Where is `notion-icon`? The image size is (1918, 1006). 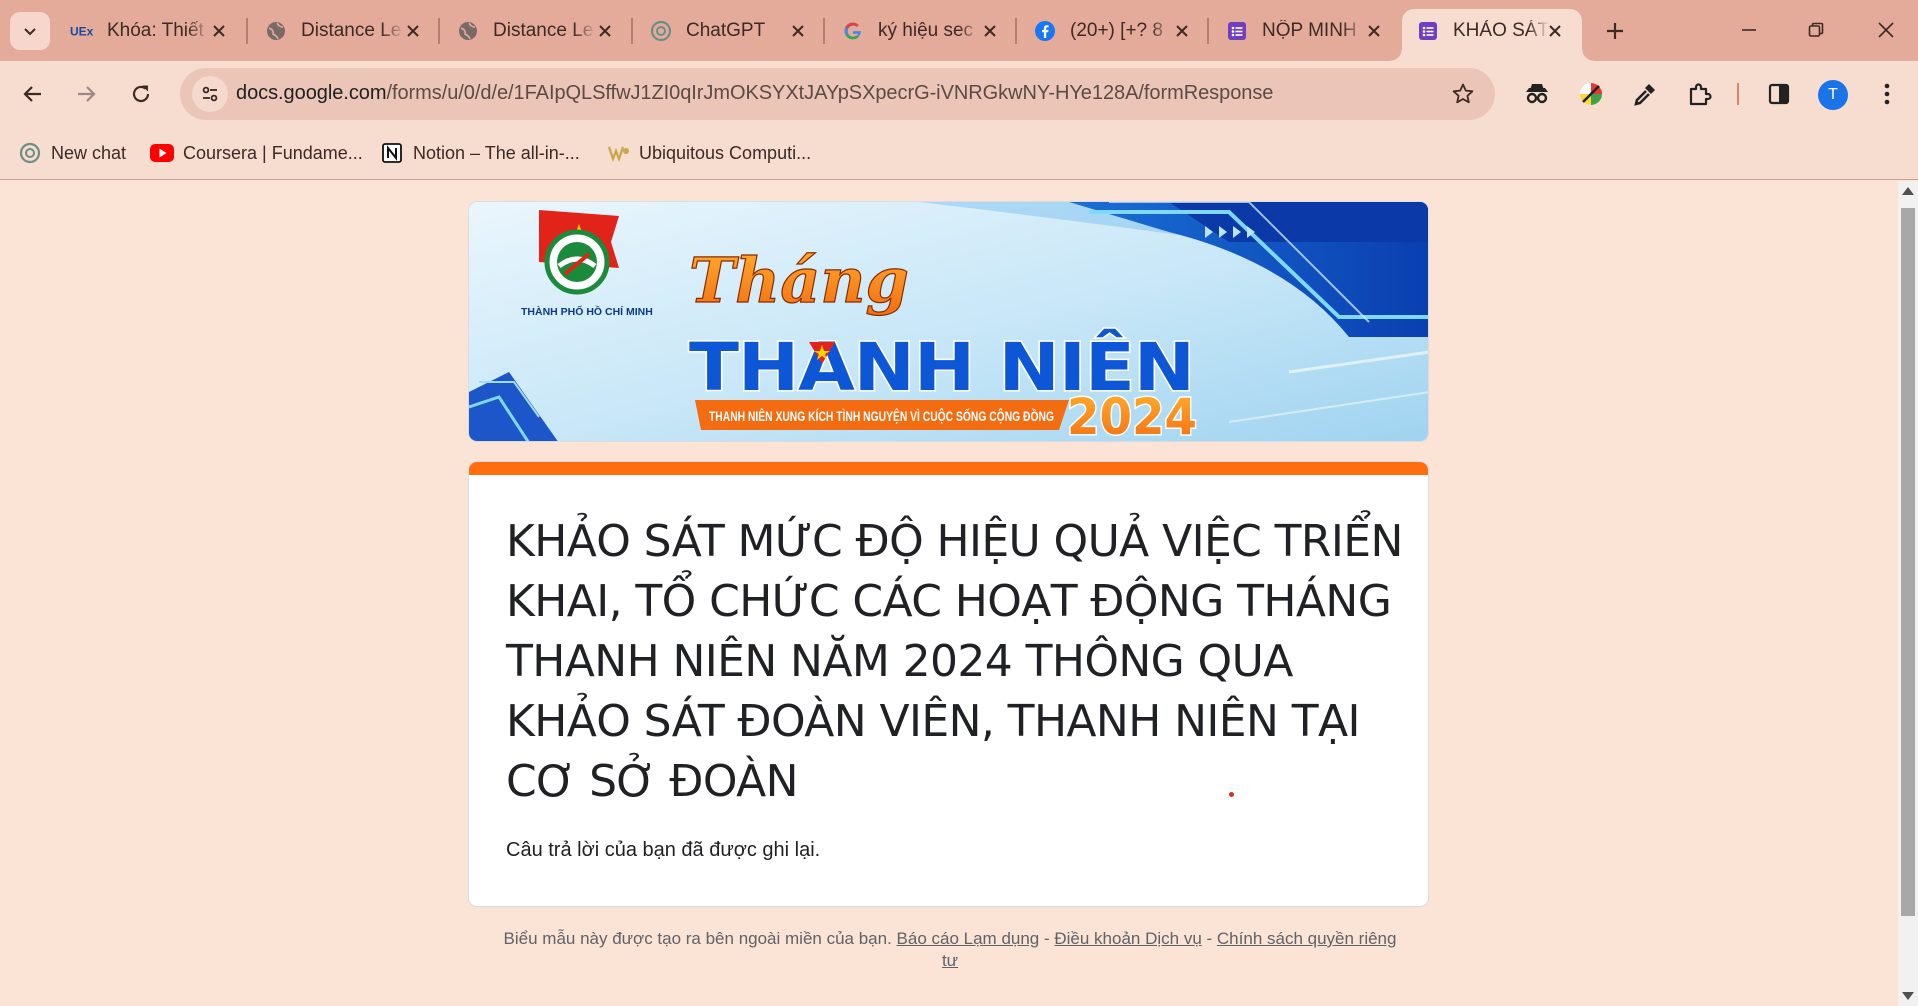 notion-icon is located at coordinates (392, 153).